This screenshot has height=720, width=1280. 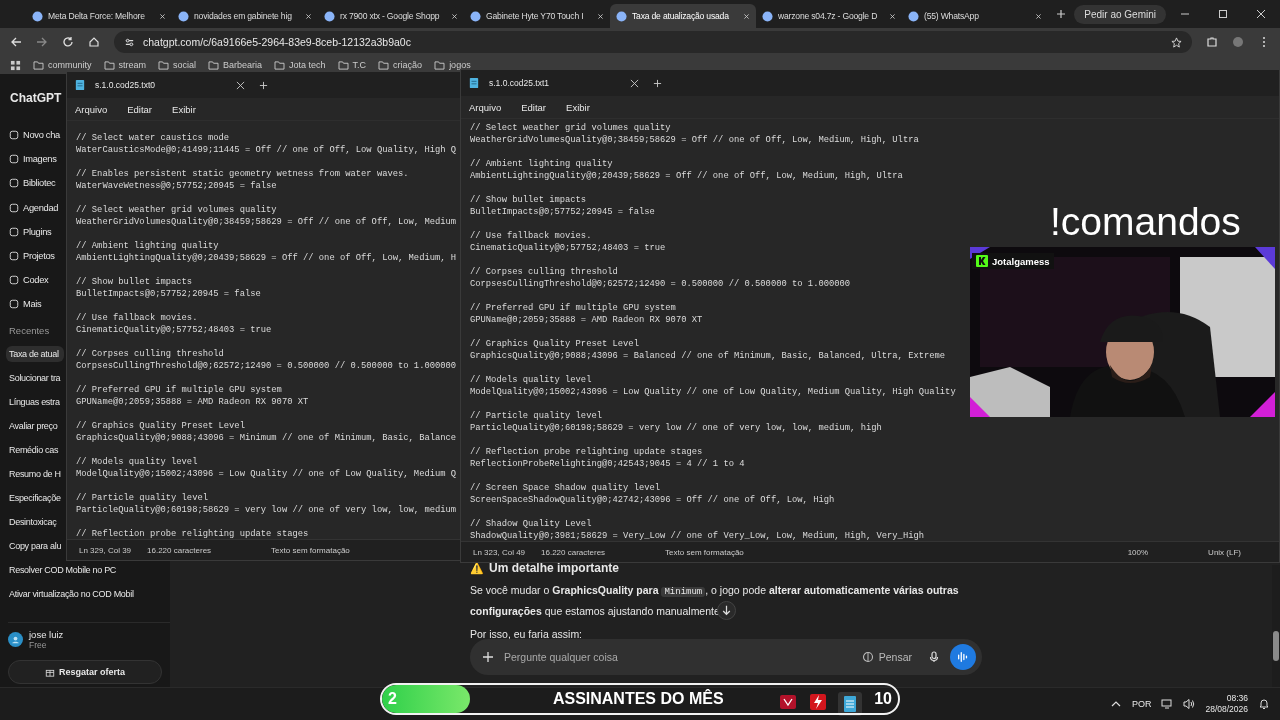 What do you see at coordinates (99, 16) in the screenshot?
I see `browser-tab: Meta Delta Force: Melhore` at bounding box center [99, 16].